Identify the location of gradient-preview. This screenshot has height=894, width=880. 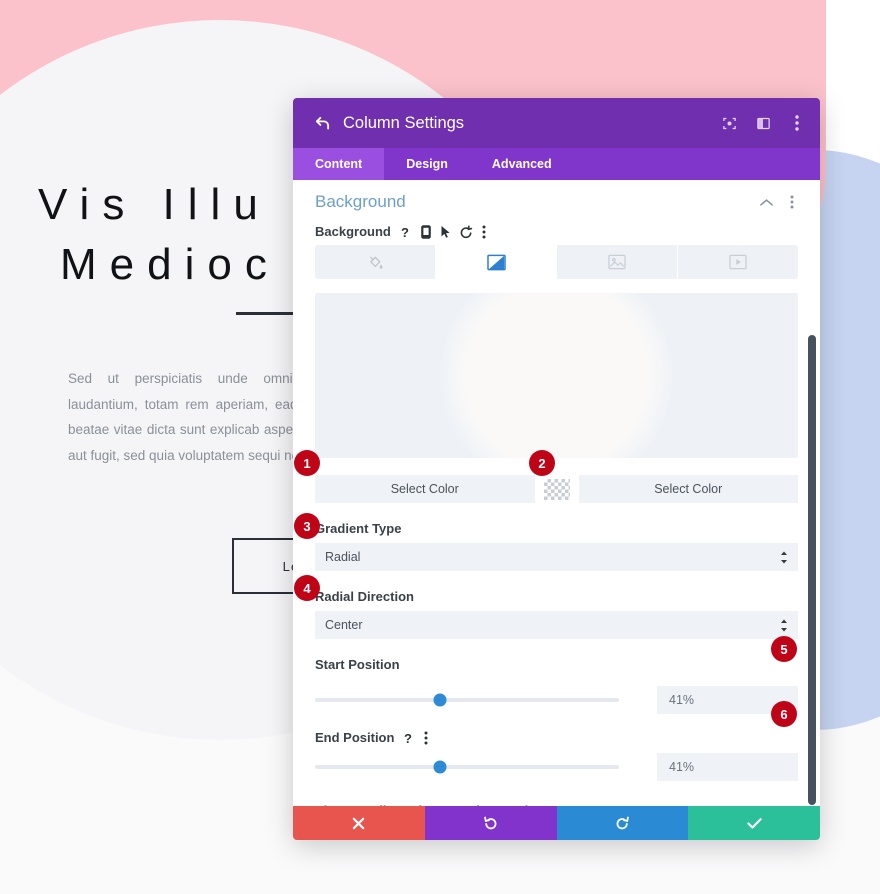
(556, 375).